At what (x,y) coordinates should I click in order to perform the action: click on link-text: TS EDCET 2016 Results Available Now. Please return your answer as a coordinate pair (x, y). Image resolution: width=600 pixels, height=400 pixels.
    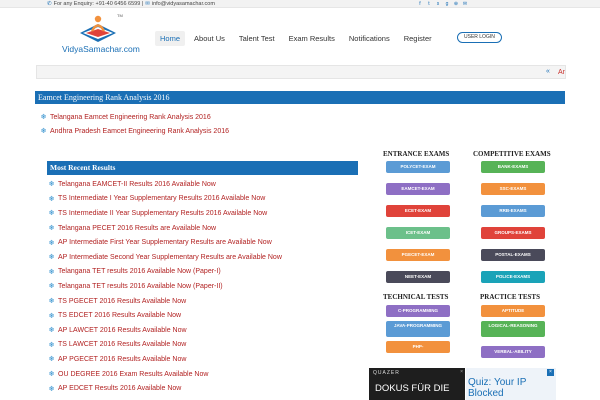
    Looking at the image, I should click on (119, 315).